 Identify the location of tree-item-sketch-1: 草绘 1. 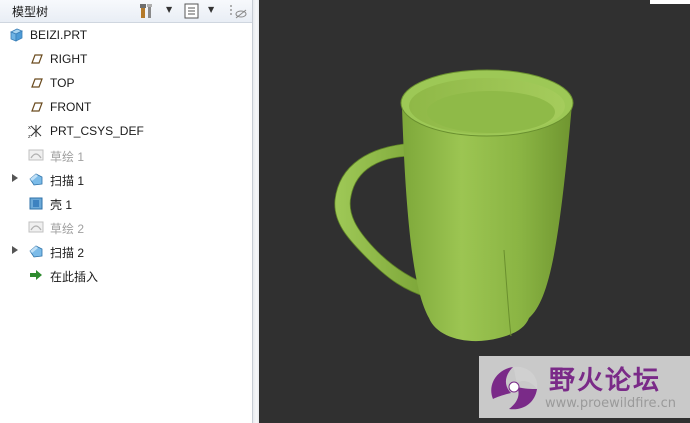
(126, 155).